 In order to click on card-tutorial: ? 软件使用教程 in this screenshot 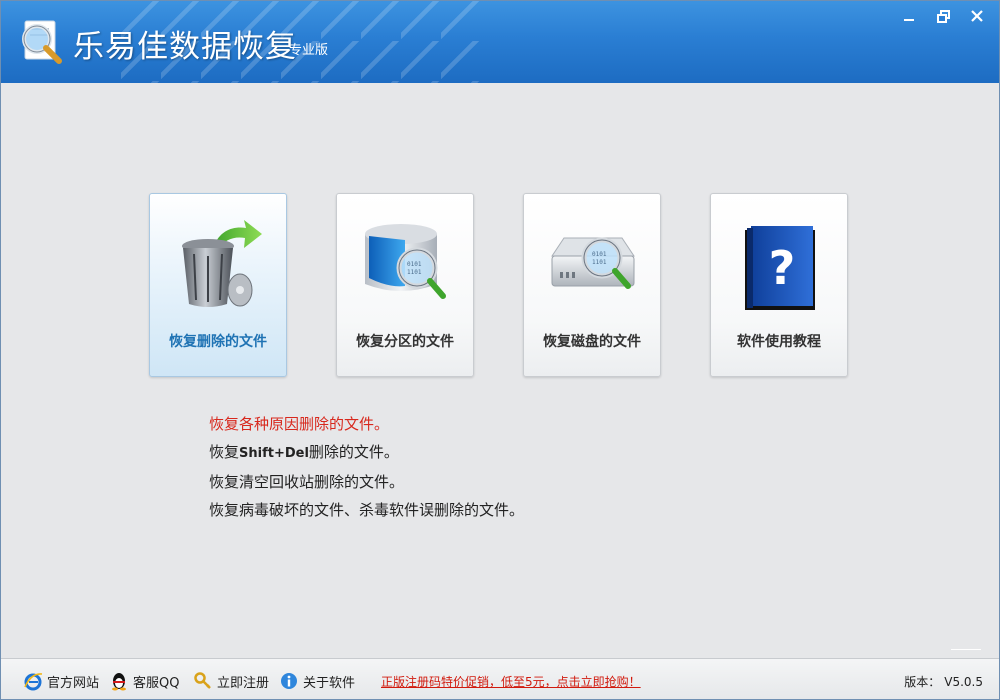, I will do `click(779, 285)`.